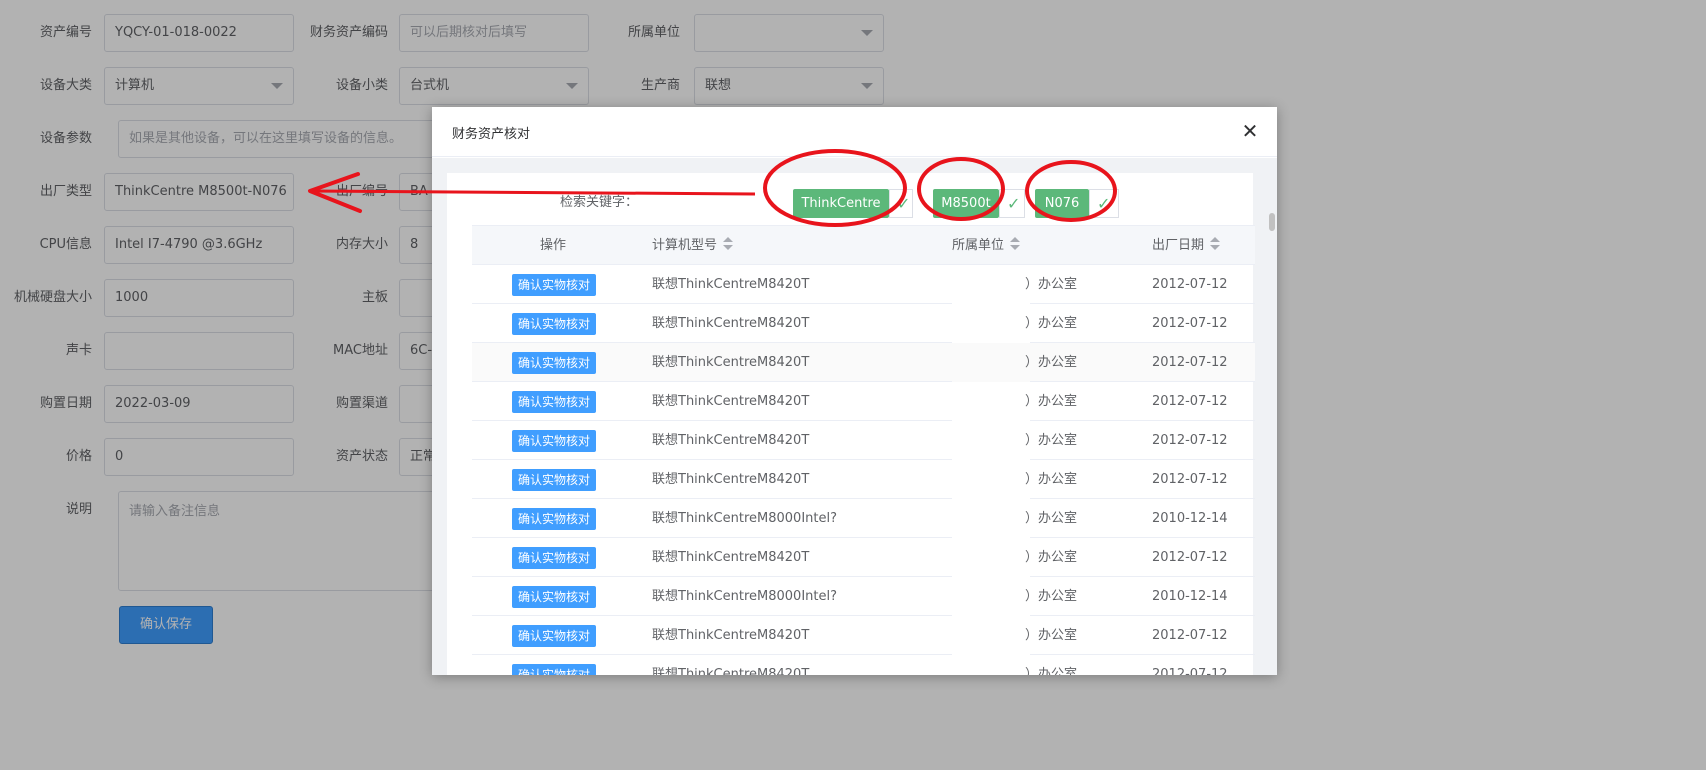  I want to click on column-header-date: 出厂日期, so click(1186, 245).